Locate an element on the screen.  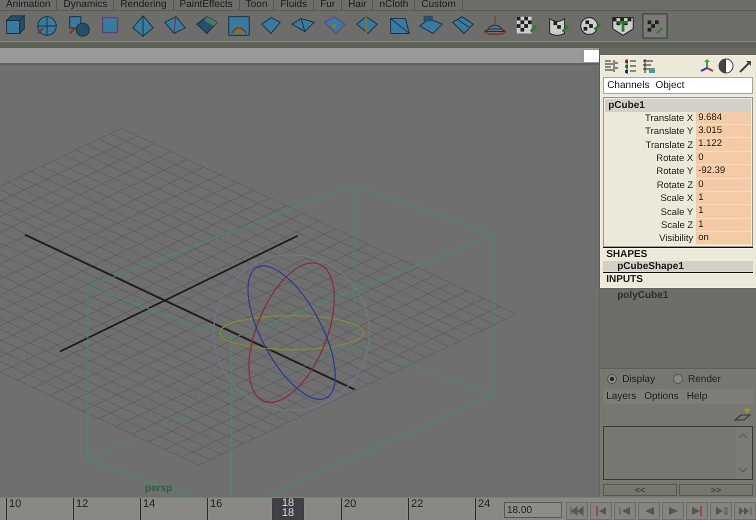
frame-number: 20 is located at coordinates (349, 504).